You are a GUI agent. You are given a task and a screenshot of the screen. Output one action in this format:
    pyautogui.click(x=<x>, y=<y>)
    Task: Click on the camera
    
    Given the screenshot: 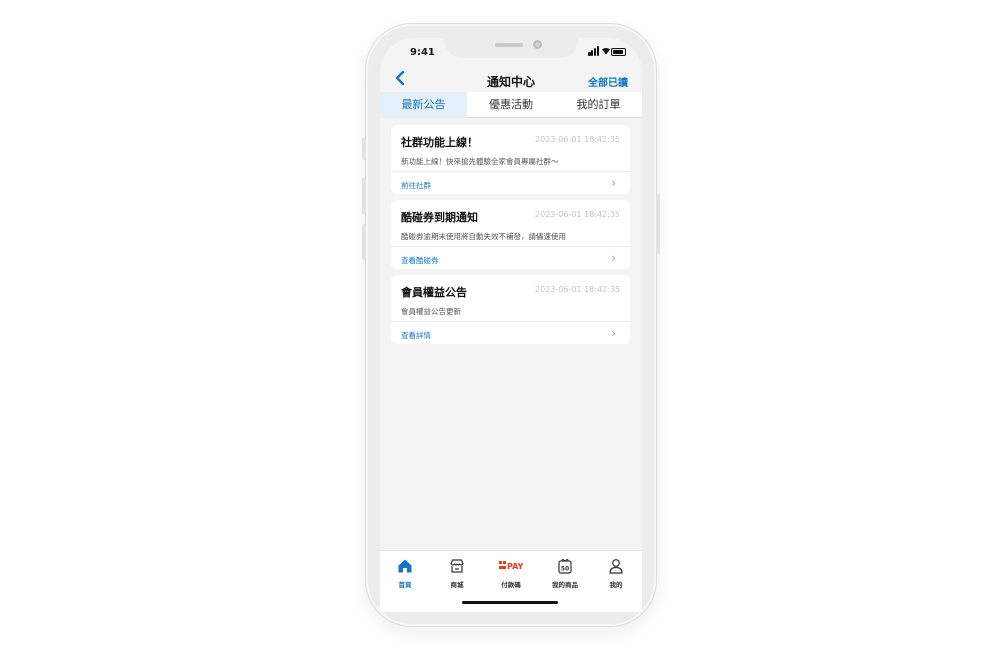 What is the action you would take?
    pyautogui.click(x=537, y=44)
    